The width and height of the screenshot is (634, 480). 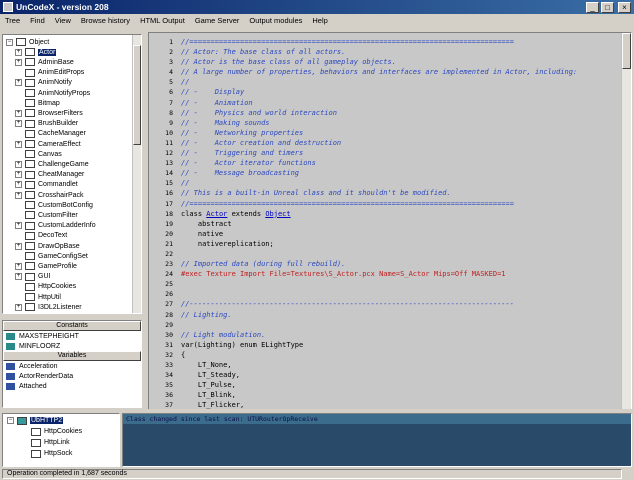 I want to click on tree-item: Canvas, so click(x=38, y=154).